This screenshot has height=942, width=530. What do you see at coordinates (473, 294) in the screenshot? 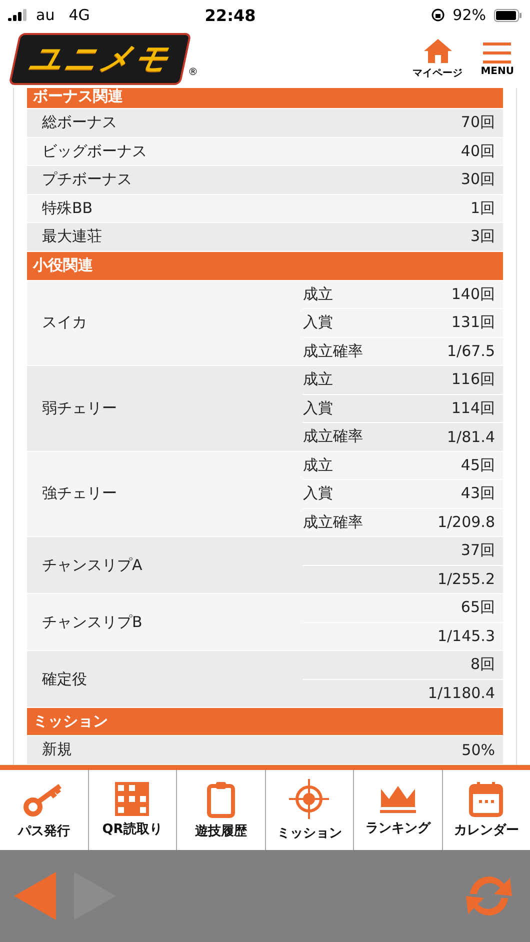
I see `stat-value: 140回` at bounding box center [473, 294].